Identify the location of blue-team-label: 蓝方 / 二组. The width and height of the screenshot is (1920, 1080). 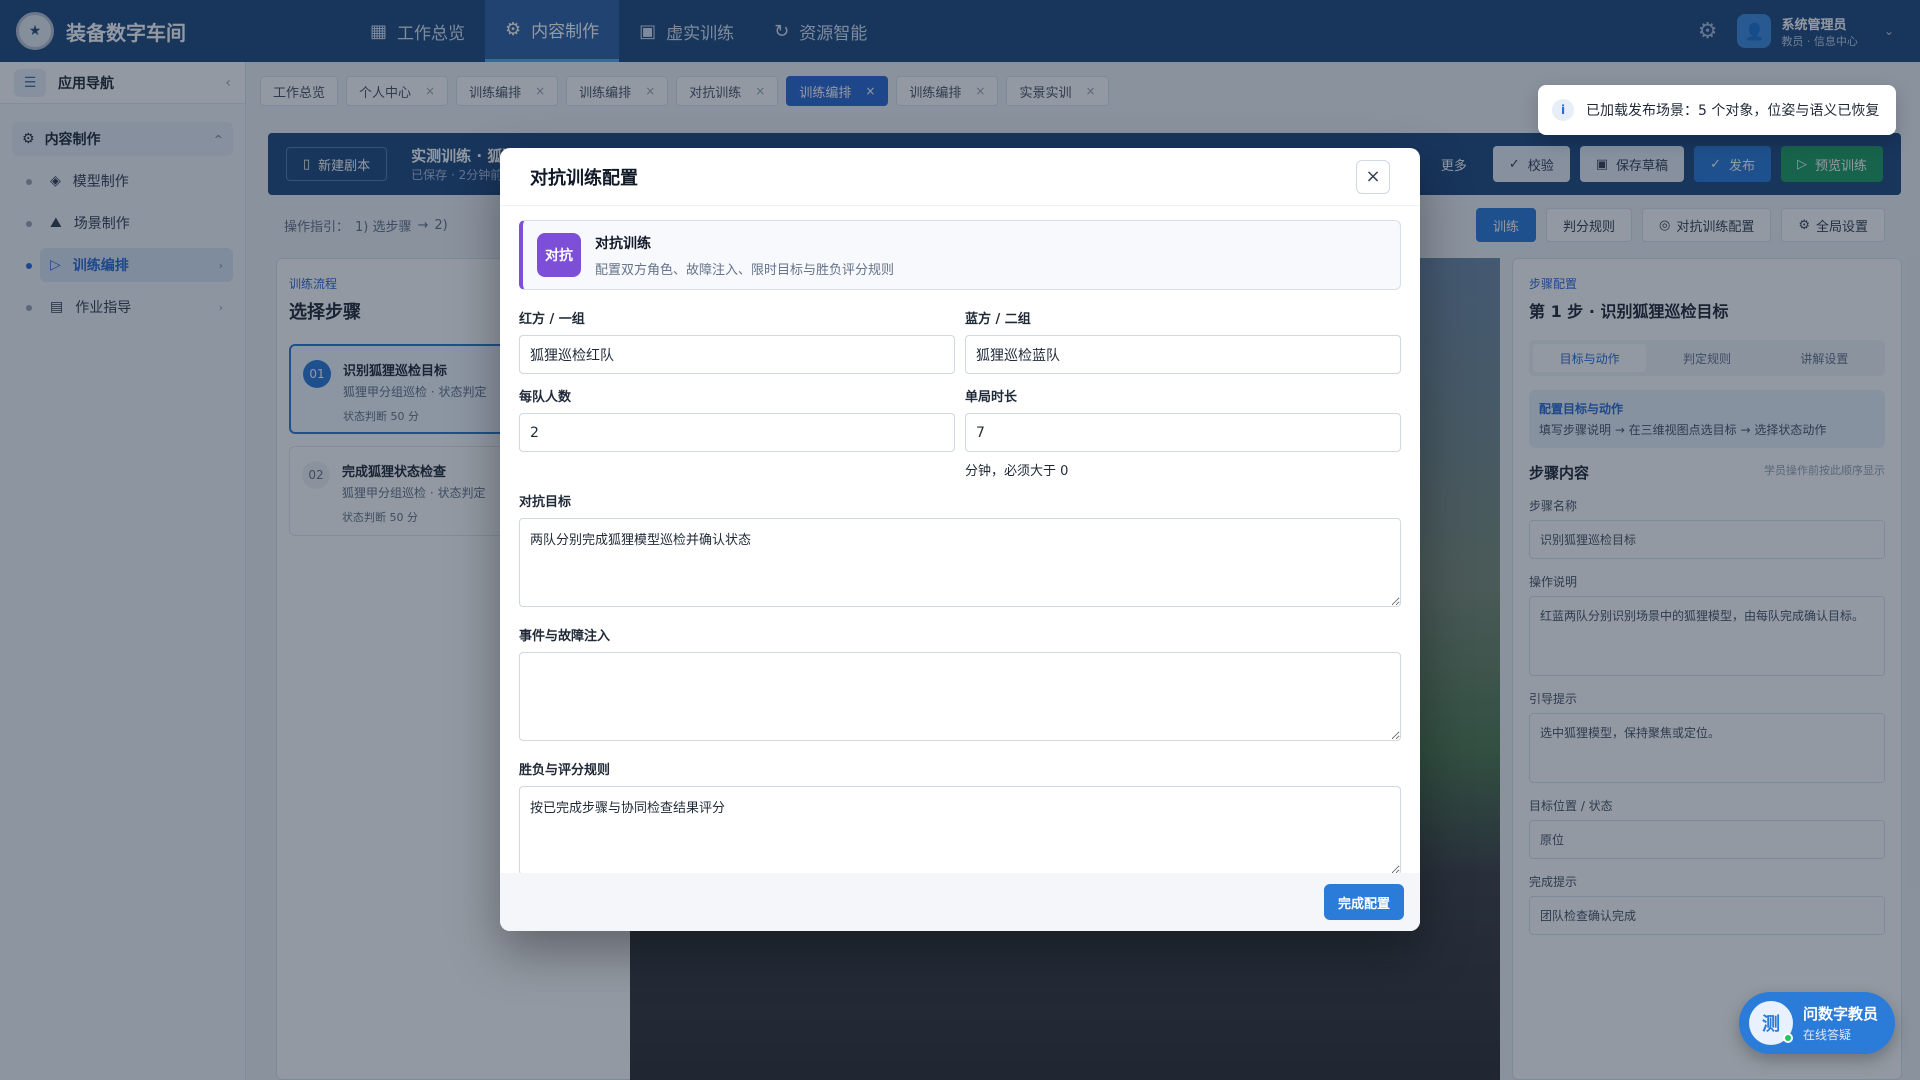
(998, 319).